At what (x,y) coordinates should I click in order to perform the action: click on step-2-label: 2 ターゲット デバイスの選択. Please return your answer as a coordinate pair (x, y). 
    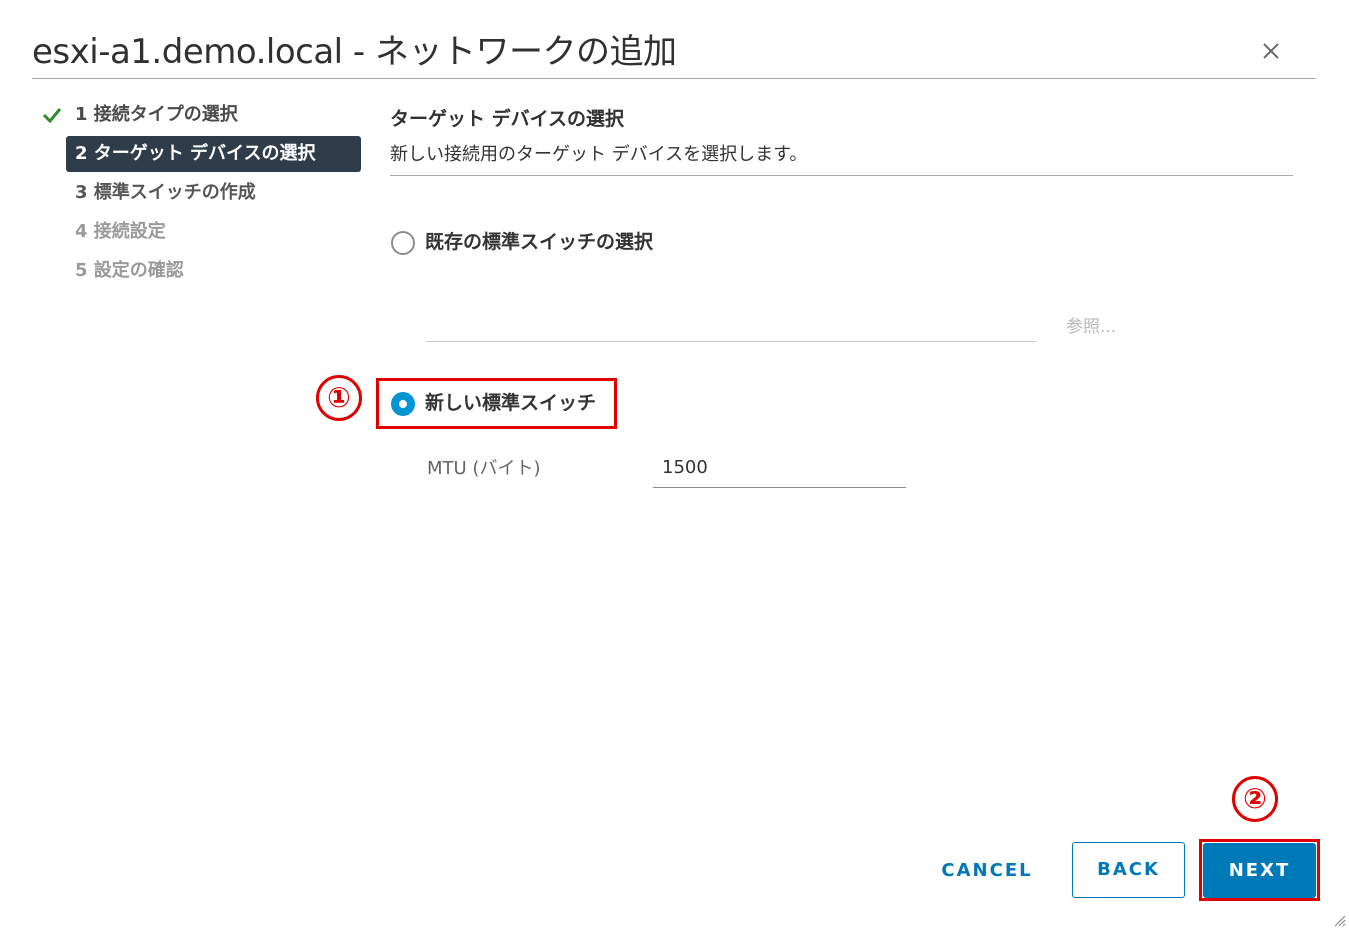
    Looking at the image, I should click on (195, 153).